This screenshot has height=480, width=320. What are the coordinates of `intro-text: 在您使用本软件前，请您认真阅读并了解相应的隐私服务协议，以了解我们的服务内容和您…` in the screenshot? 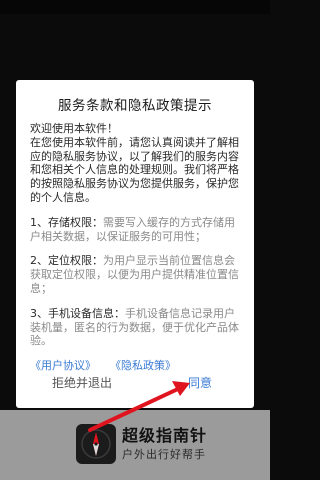 It's located at (134, 169).